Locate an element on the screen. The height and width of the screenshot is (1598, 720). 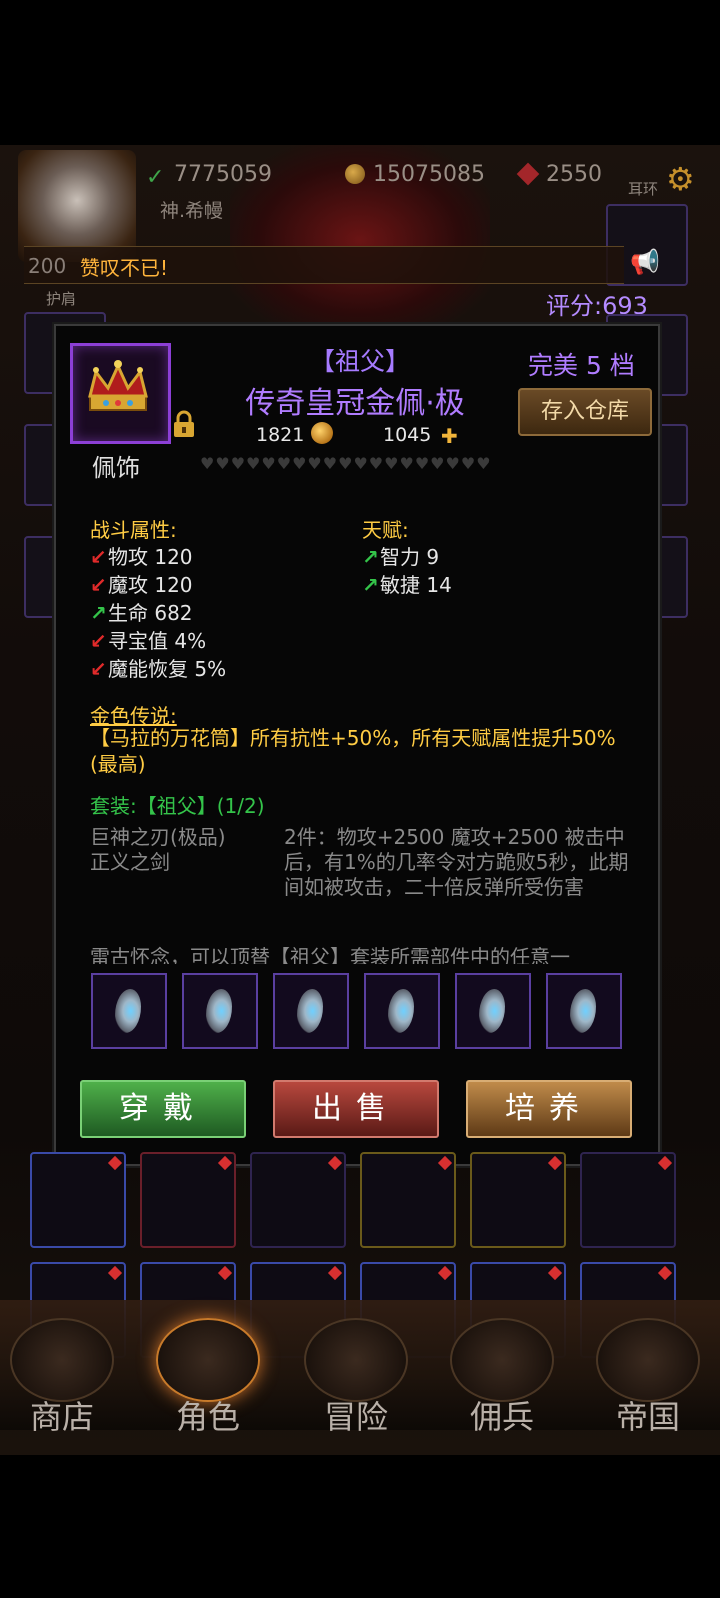
megaphone-icon: 📢 is located at coordinates (645, 262).